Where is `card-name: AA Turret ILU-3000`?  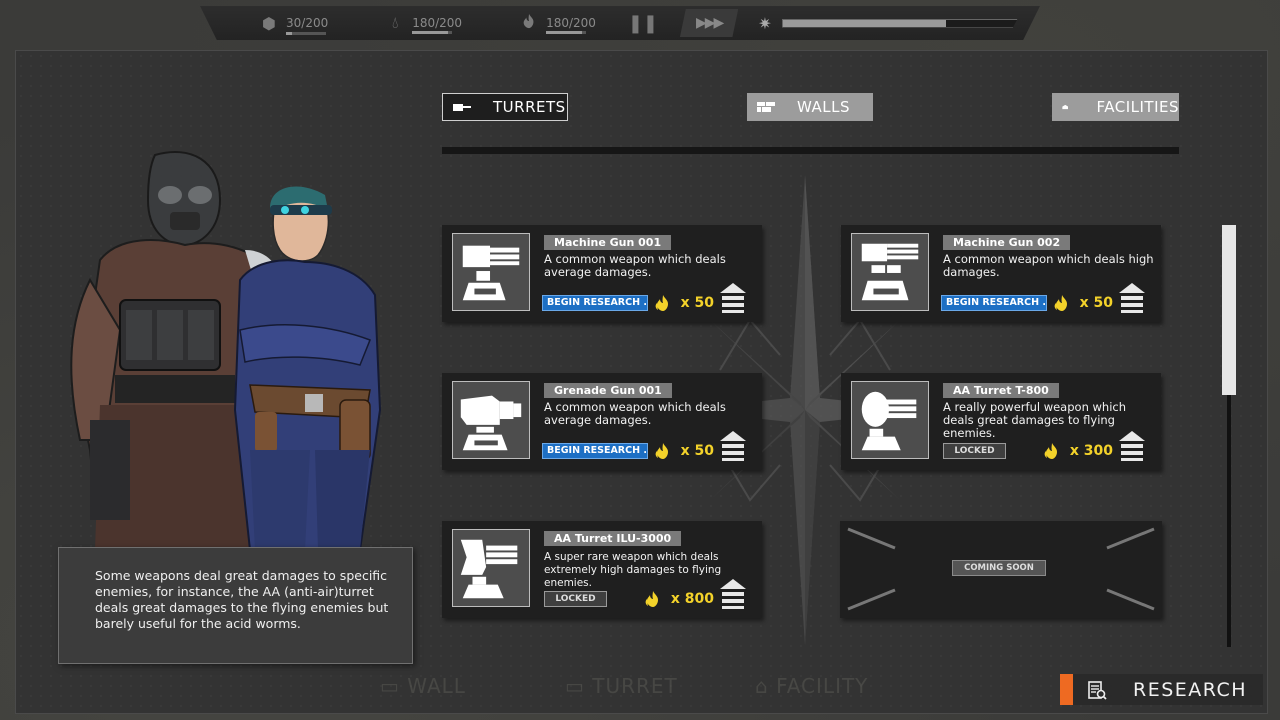 card-name: AA Turret ILU-3000 is located at coordinates (613, 538).